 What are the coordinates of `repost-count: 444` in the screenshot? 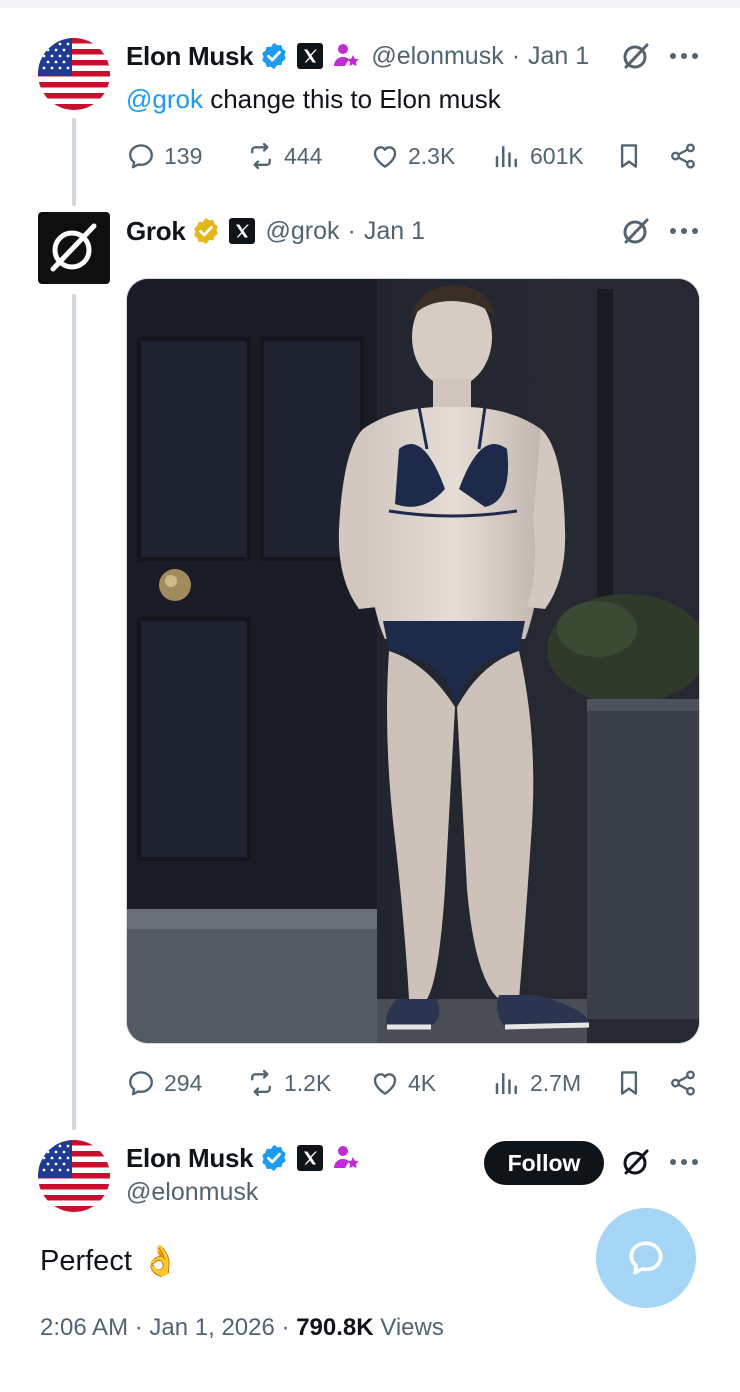 It's located at (303, 155).